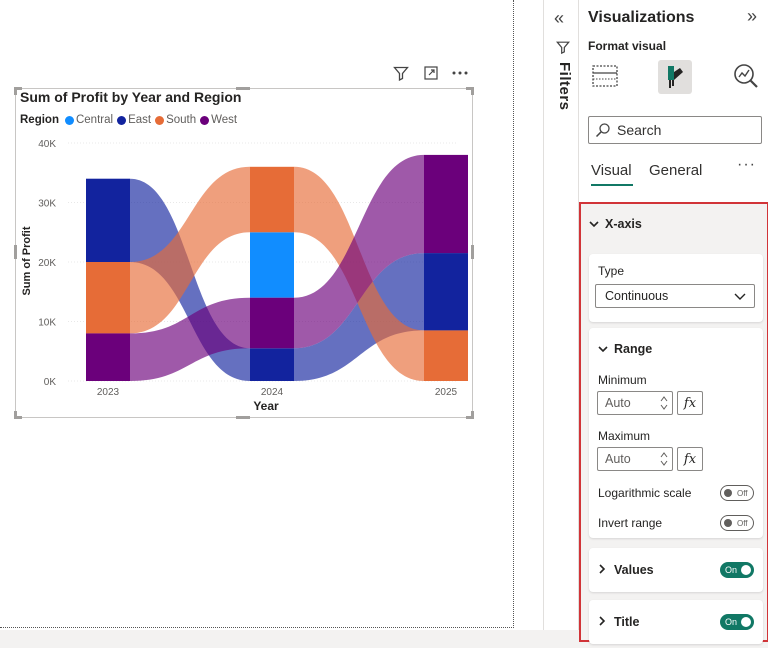 The height and width of the screenshot is (648, 768). What do you see at coordinates (272, 199) in the screenshot?
I see `bar-south-2024` at bounding box center [272, 199].